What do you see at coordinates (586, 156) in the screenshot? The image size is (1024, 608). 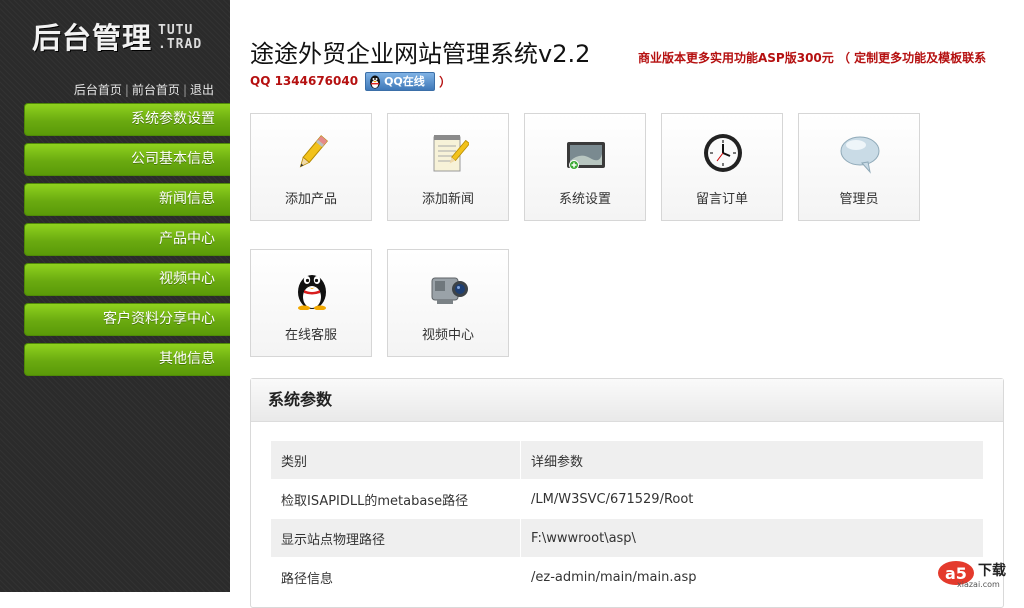 I see `monitor-icon` at bounding box center [586, 156].